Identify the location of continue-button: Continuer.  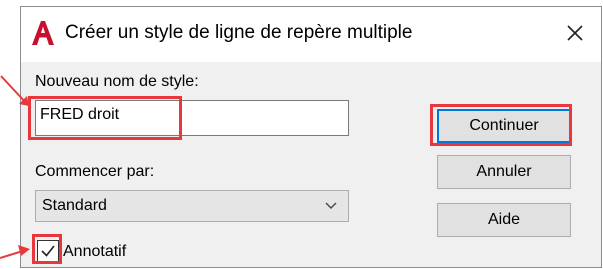
(504, 126).